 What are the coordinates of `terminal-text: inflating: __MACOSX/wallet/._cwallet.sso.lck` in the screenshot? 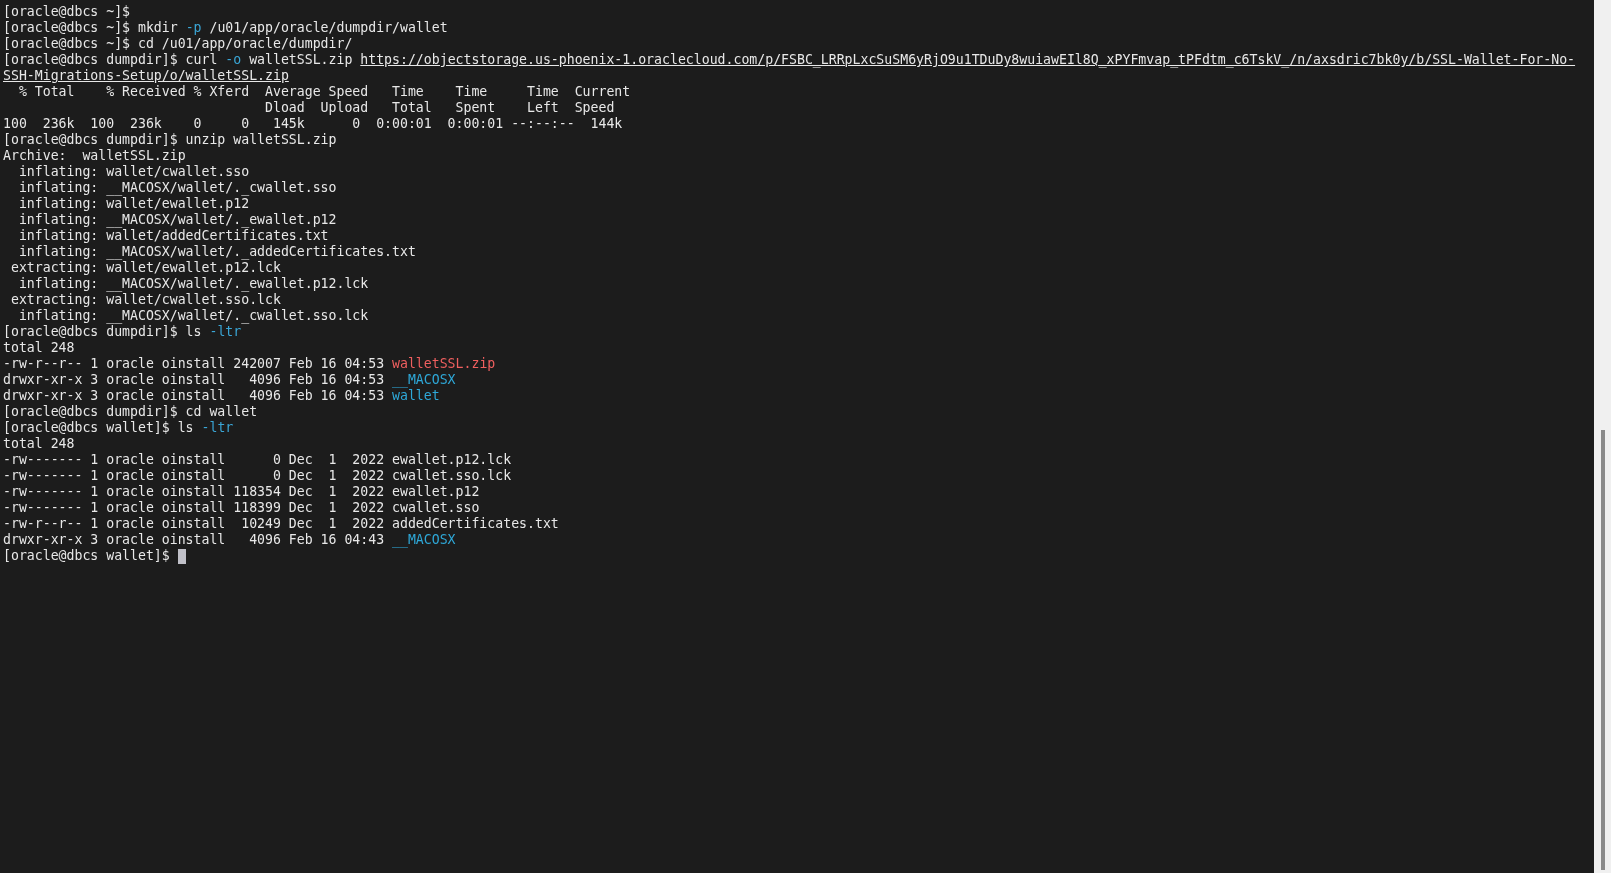 It's located at (193, 316).